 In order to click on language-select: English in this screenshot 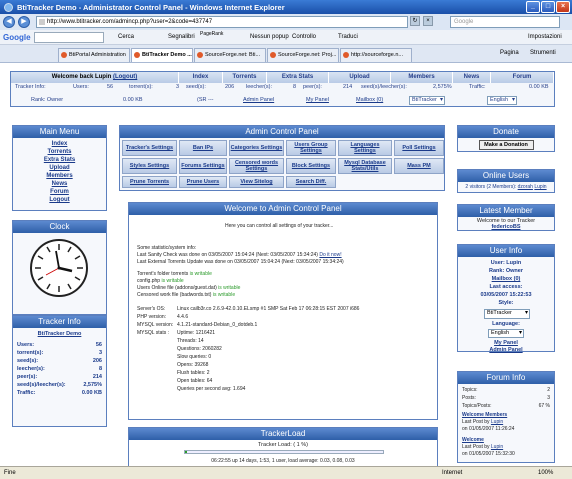, I will do `click(502, 100)`.